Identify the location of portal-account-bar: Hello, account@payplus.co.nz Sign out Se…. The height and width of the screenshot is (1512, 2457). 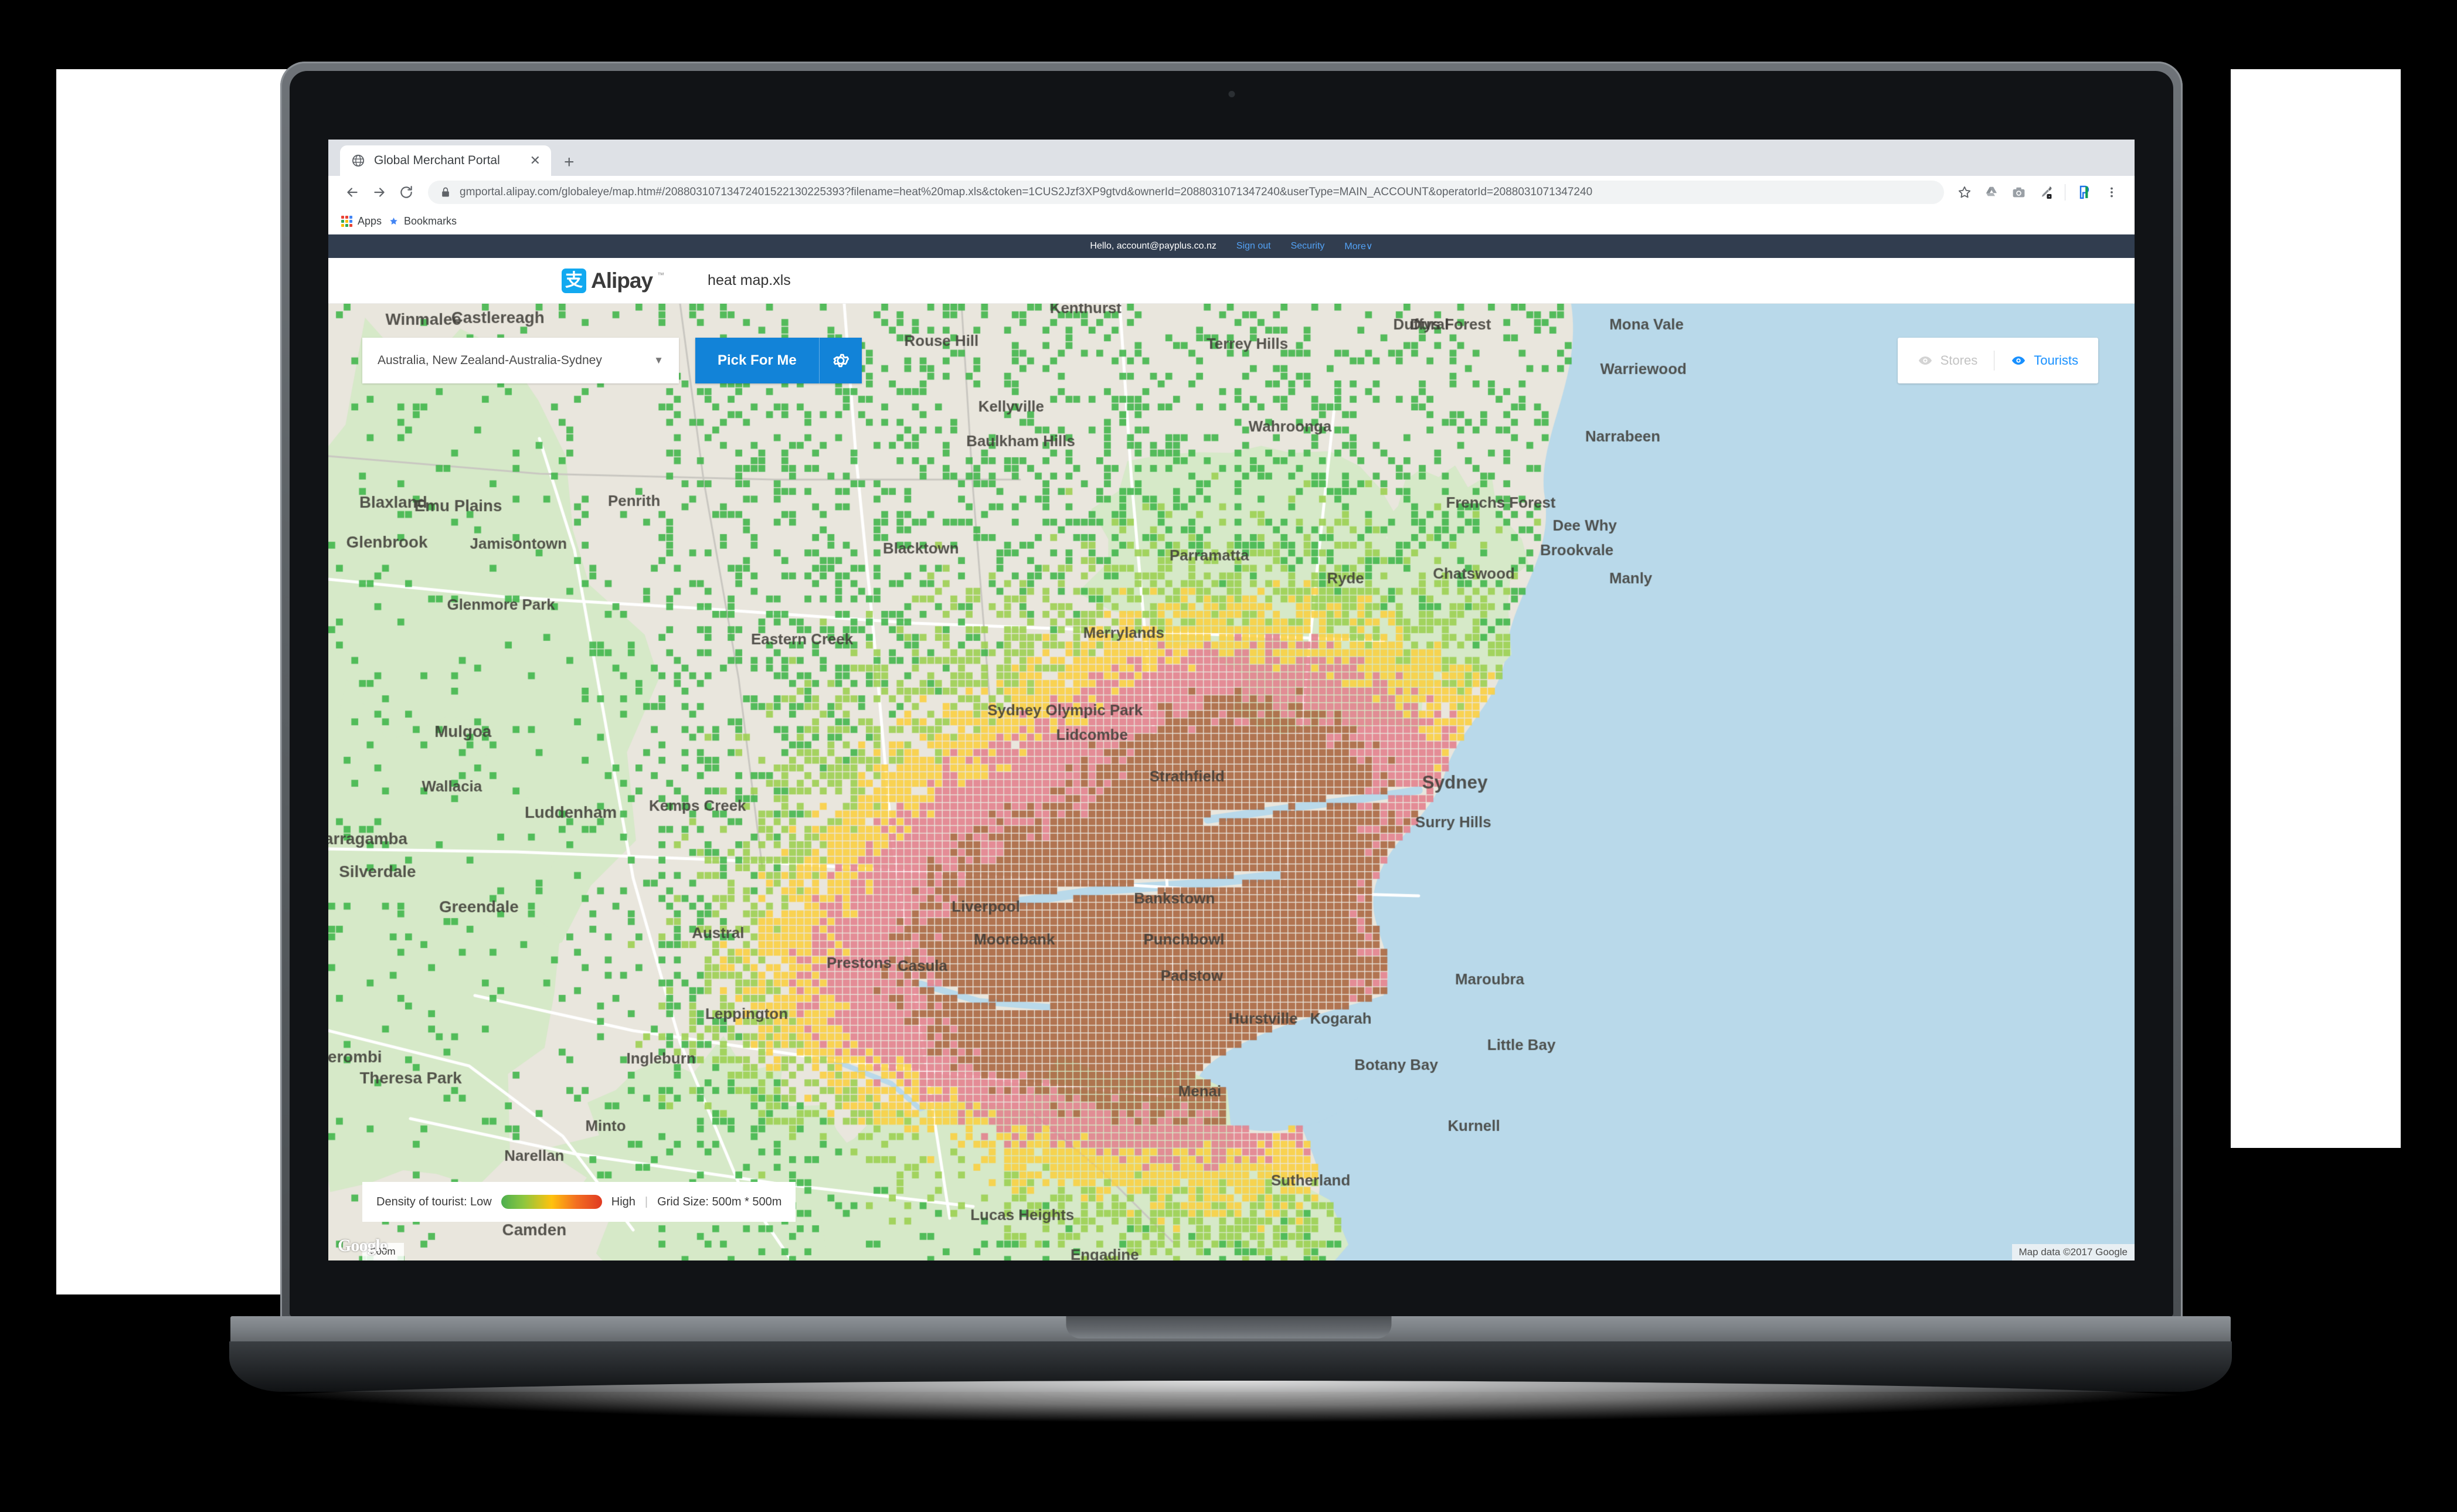
(1231, 246).